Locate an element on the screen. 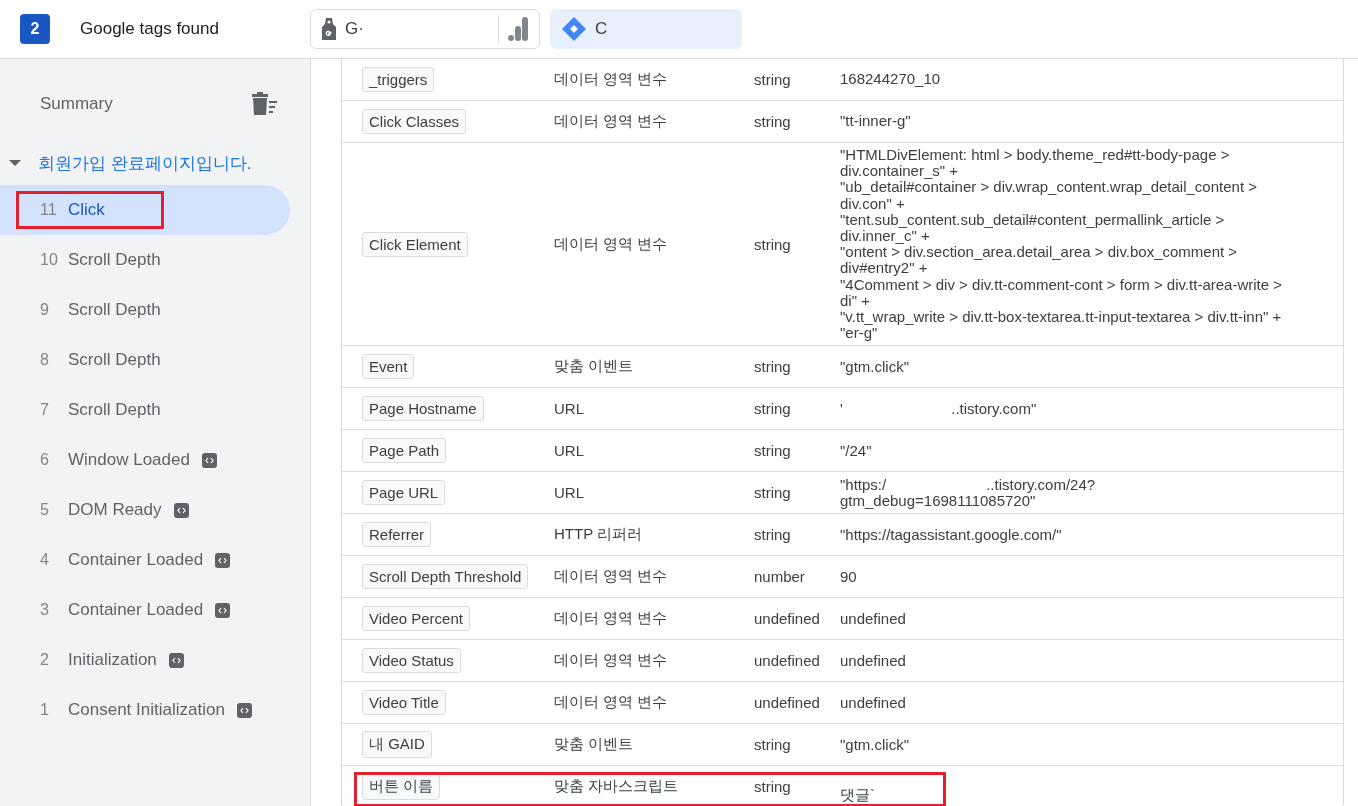  event-item: 4 Container Loaded is located at coordinates (145, 560).